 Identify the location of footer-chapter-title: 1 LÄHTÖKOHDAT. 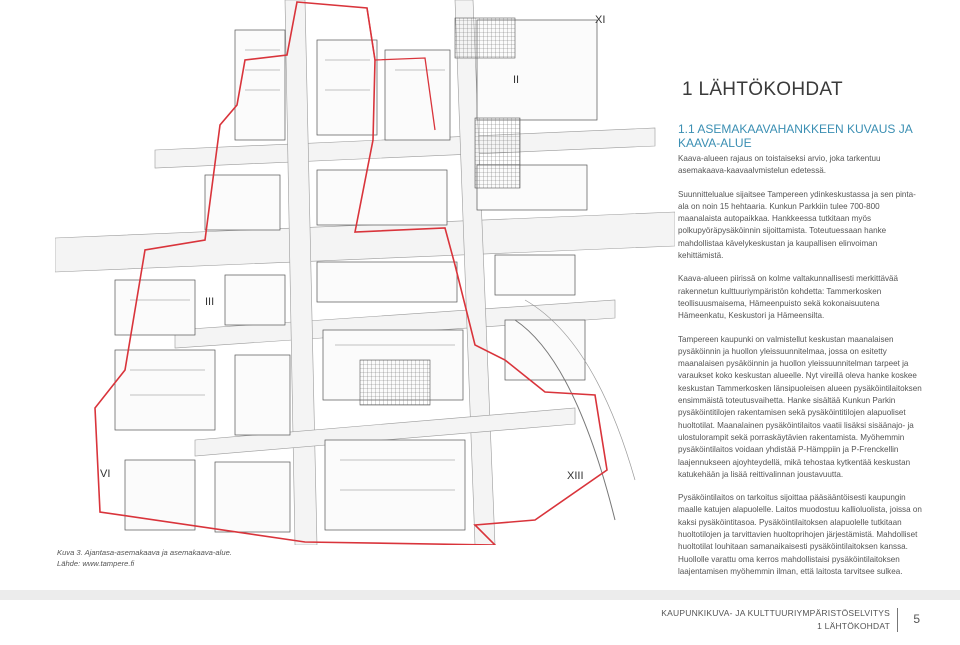
(853, 626).